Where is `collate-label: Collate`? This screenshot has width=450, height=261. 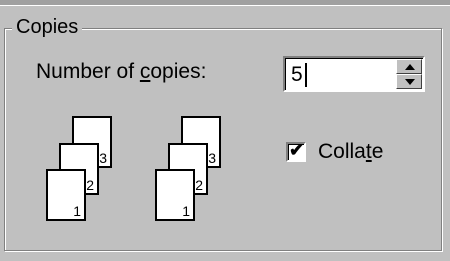 collate-label: Collate is located at coordinates (350, 152).